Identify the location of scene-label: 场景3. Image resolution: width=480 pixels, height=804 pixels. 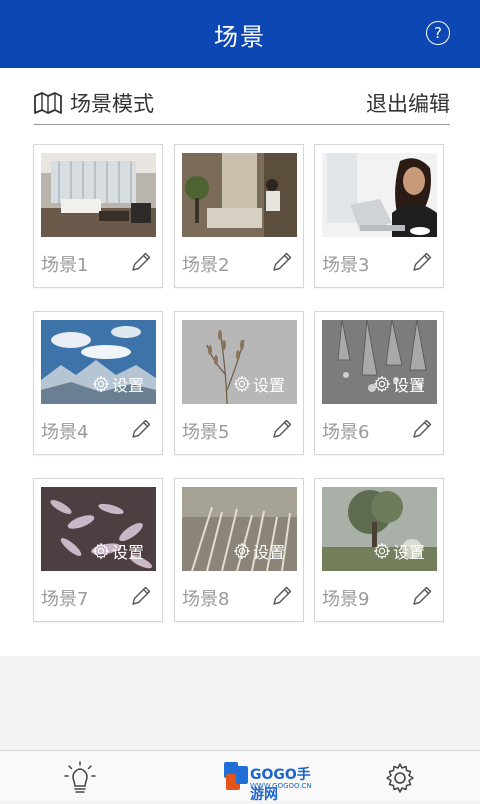
(346, 265).